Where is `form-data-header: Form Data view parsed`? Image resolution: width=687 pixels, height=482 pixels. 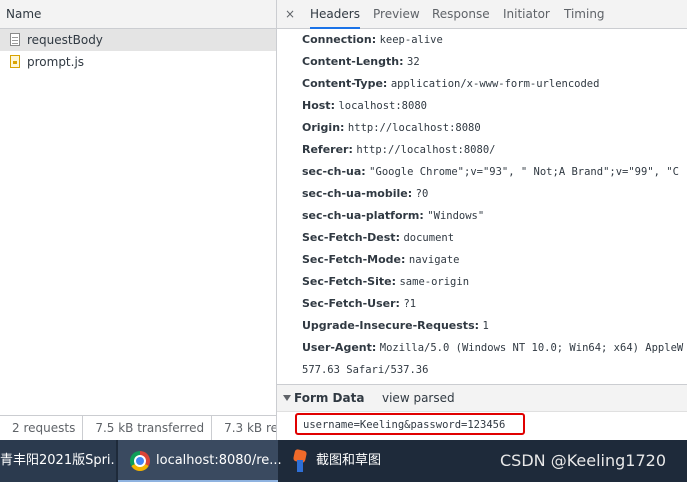
form-data-header: Form Data view parsed is located at coordinates (482, 398).